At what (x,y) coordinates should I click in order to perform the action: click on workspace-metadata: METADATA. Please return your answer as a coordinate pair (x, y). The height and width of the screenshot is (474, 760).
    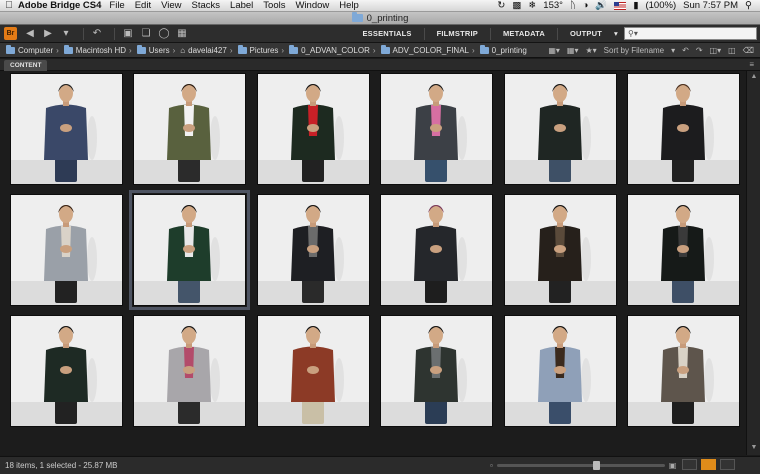
    Looking at the image, I should click on (524, 33).